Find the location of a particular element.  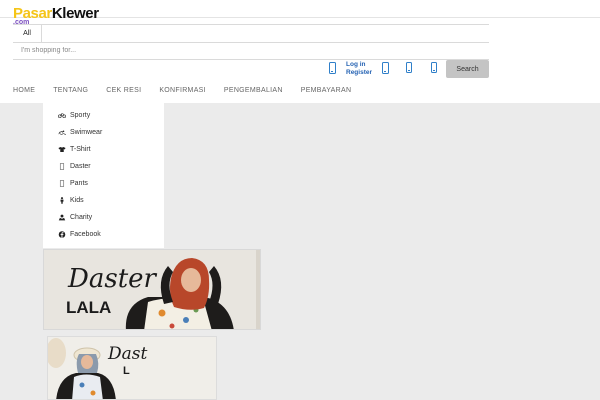

category-label: Pants is located at coordinates (79, 183).